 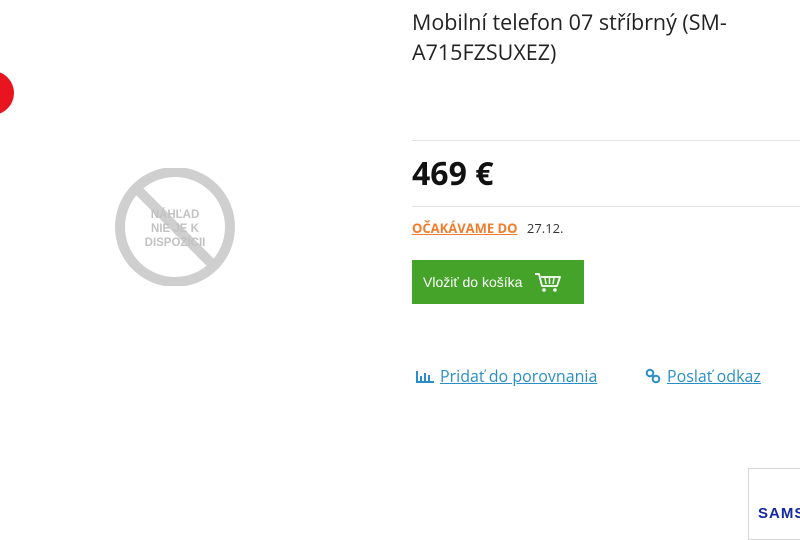 What do you see at coordinates (779, 513) in the screenshot?
I see `brand-logo-text: SAMS` at bounding box center [779, 513].